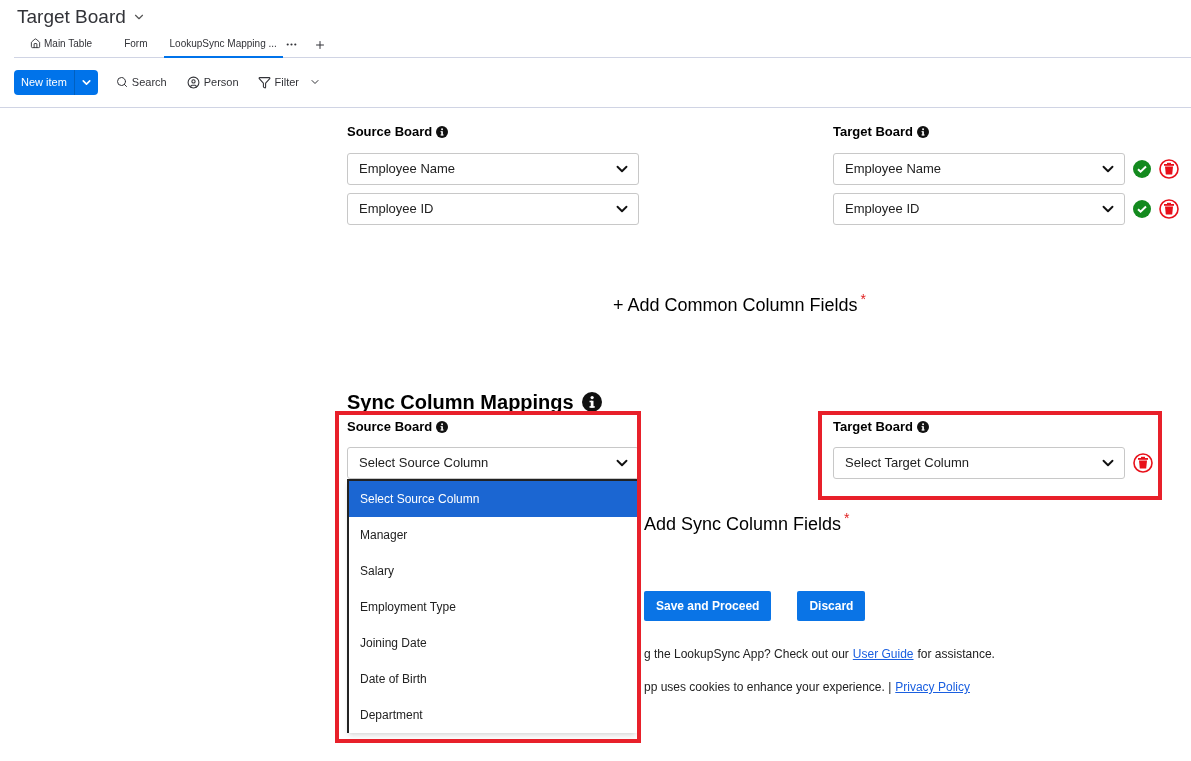 This screenshot has width=1191, height=761. What do you see at coordinates (141, 82) in the screenshot?
I see `search-button: Search` at bounding box center [141, 82].